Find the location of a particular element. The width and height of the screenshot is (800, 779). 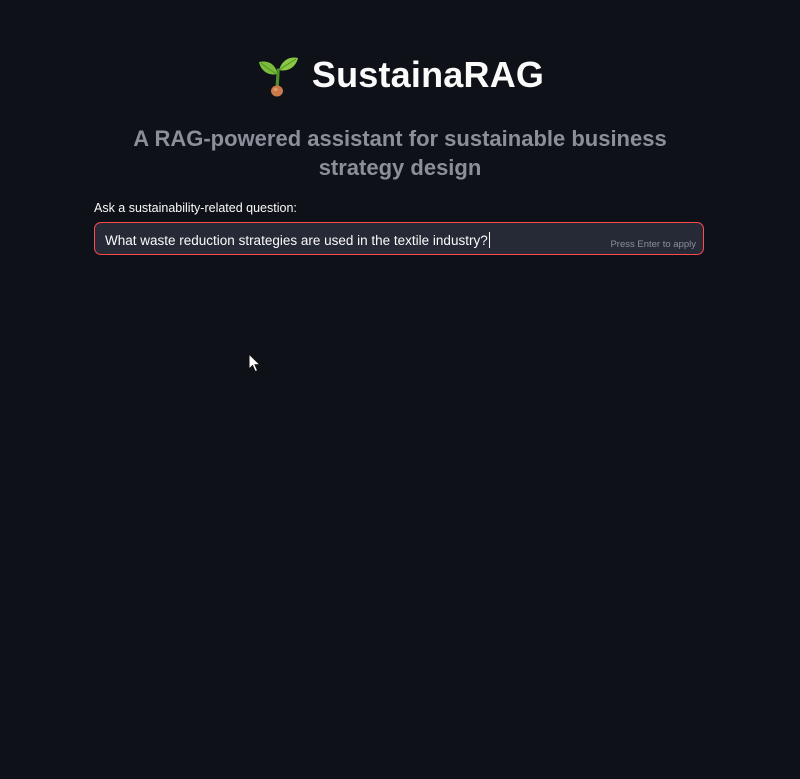

app-title: SustainaRAG is located at coordinates (428, 74).